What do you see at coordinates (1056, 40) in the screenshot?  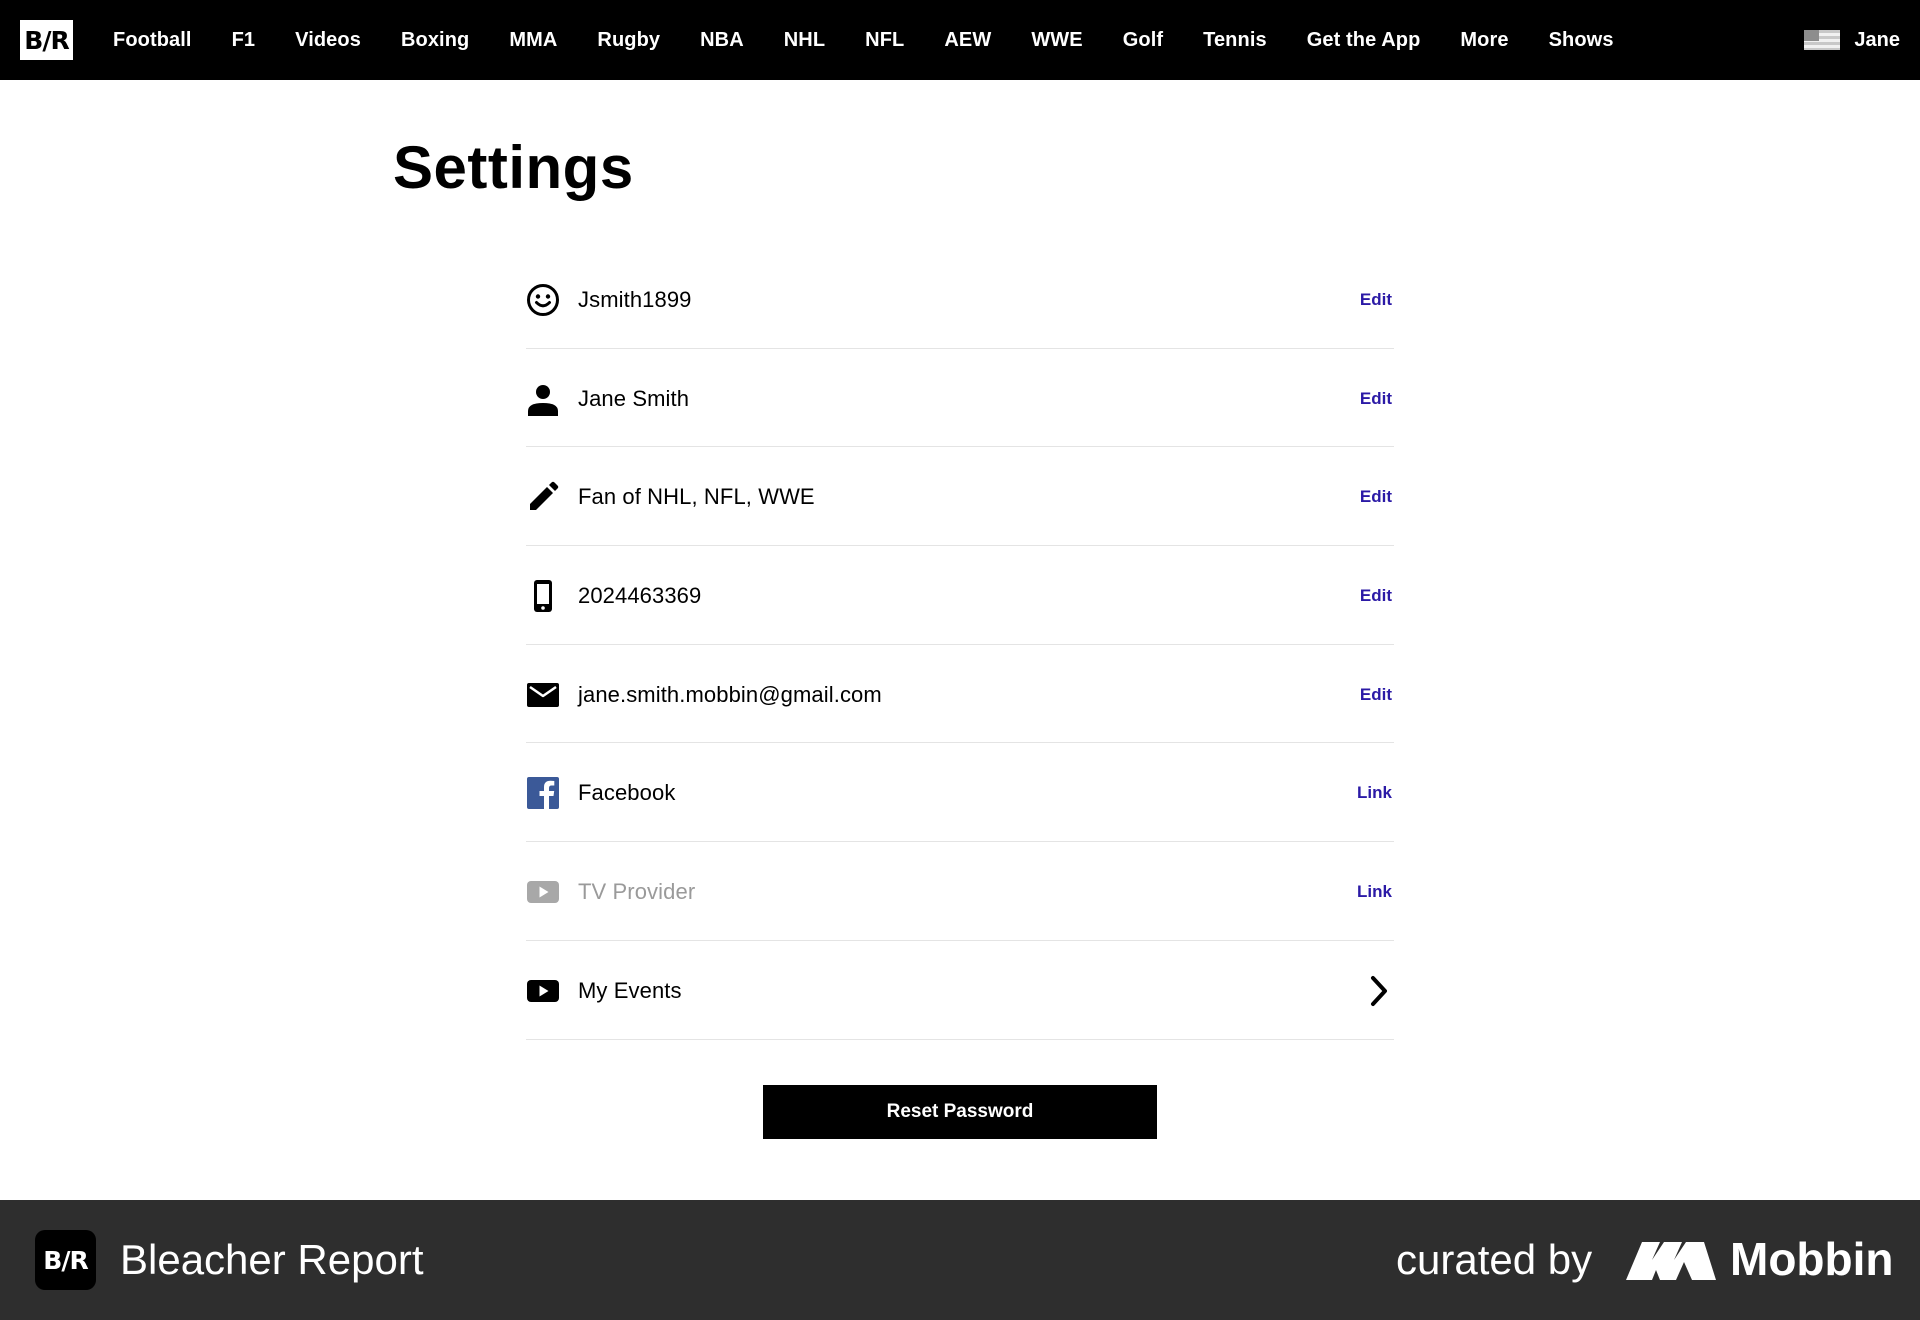 I see `nav-item-wwe: WWE` at bounding box center [1056, 40].